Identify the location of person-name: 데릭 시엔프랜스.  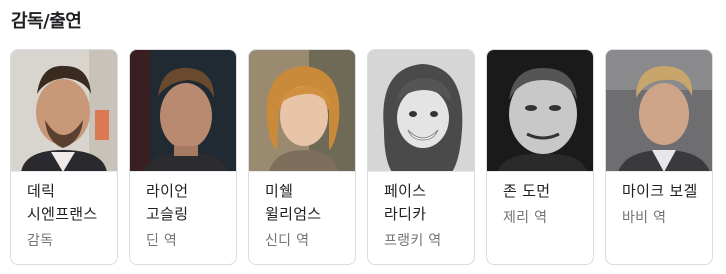
(62, 202).